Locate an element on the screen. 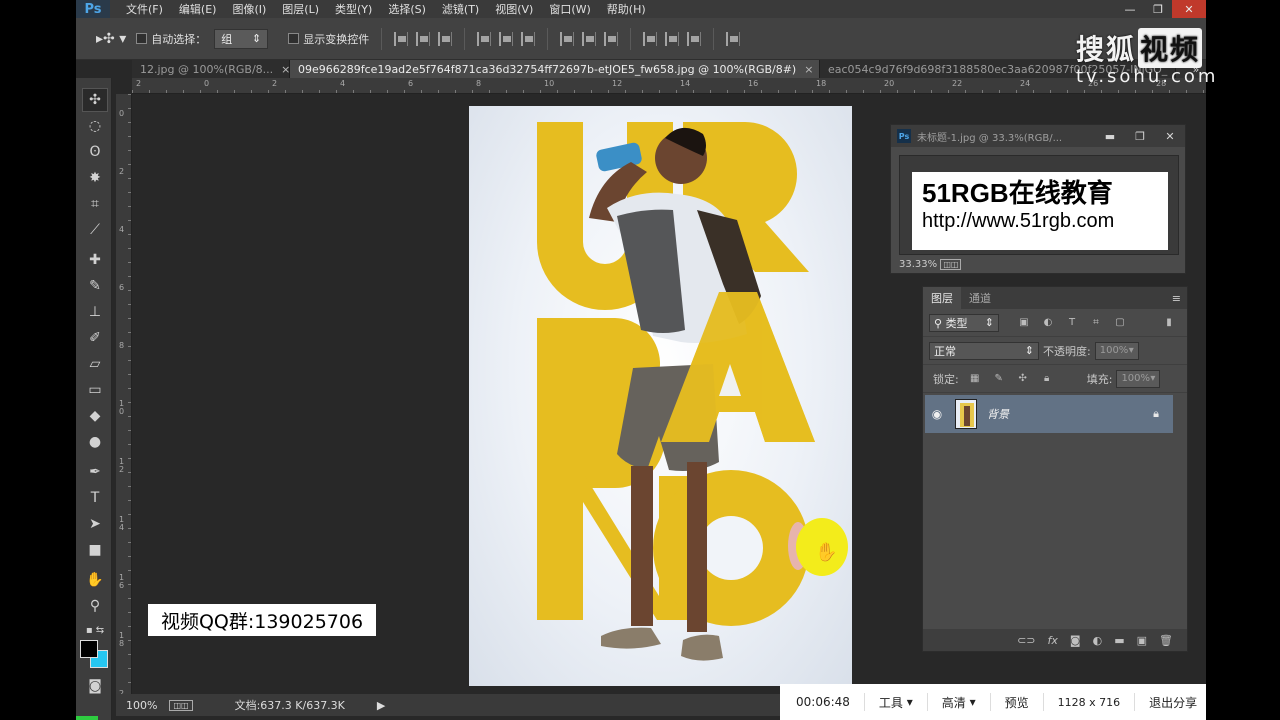  mask-icon: ◙ is located at coordinates (1075, 640).